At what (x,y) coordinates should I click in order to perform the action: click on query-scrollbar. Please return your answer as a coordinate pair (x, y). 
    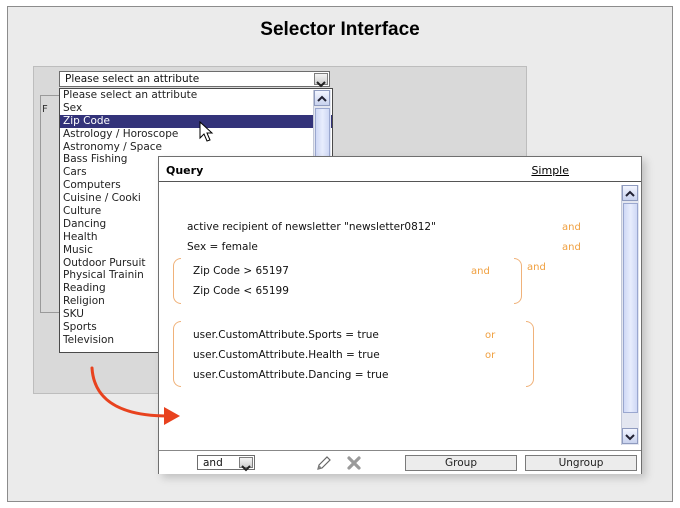
    Looking at the image, I should click on (630, 315).